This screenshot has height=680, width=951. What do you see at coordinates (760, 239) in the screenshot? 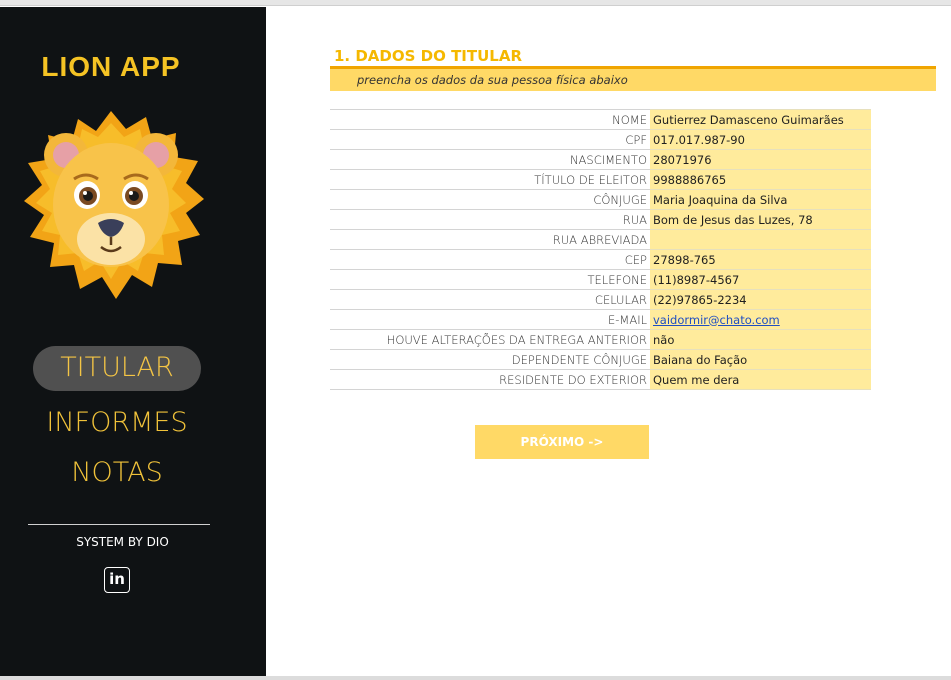
I see `field-value` at bounding box center [760, 239].